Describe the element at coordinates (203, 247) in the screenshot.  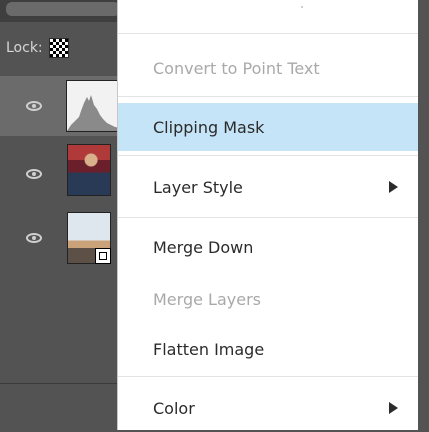
I see `menu-item-label: Merge Down` at that location.